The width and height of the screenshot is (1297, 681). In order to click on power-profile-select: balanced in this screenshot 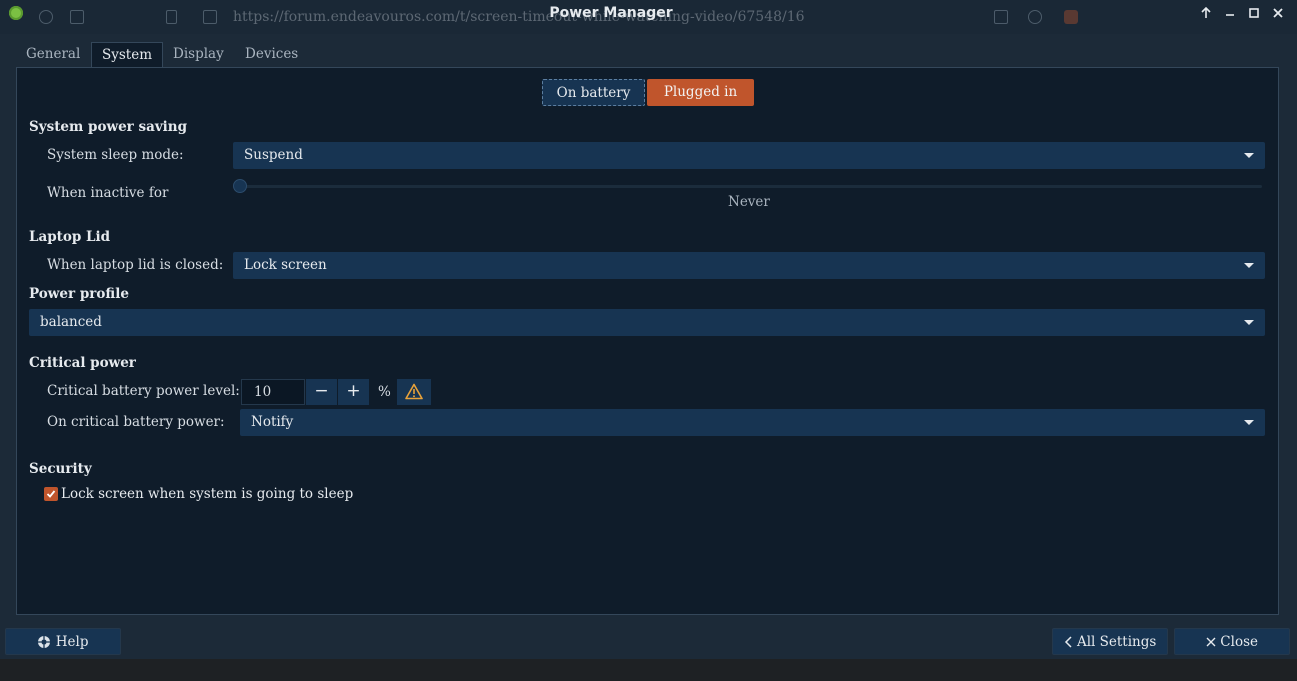, I will do `click(647, 322)`.